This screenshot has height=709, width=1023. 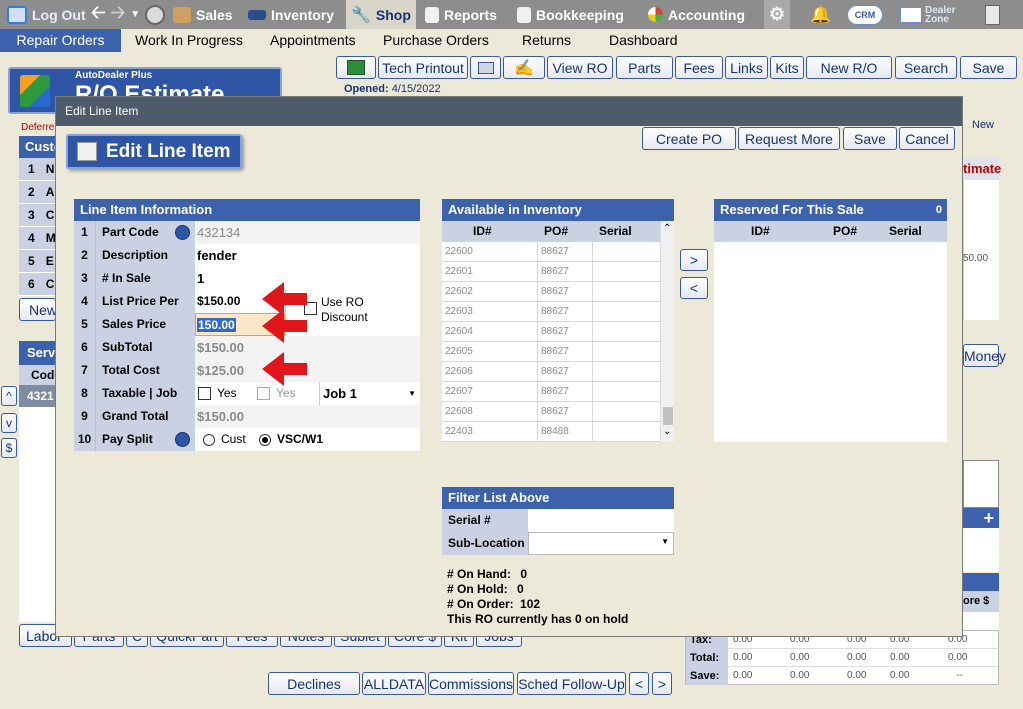 What do you see at coordinates (546, 40) in the screenshot?
I see `subtab-returns: Returns` at bounding box center [546, 40].